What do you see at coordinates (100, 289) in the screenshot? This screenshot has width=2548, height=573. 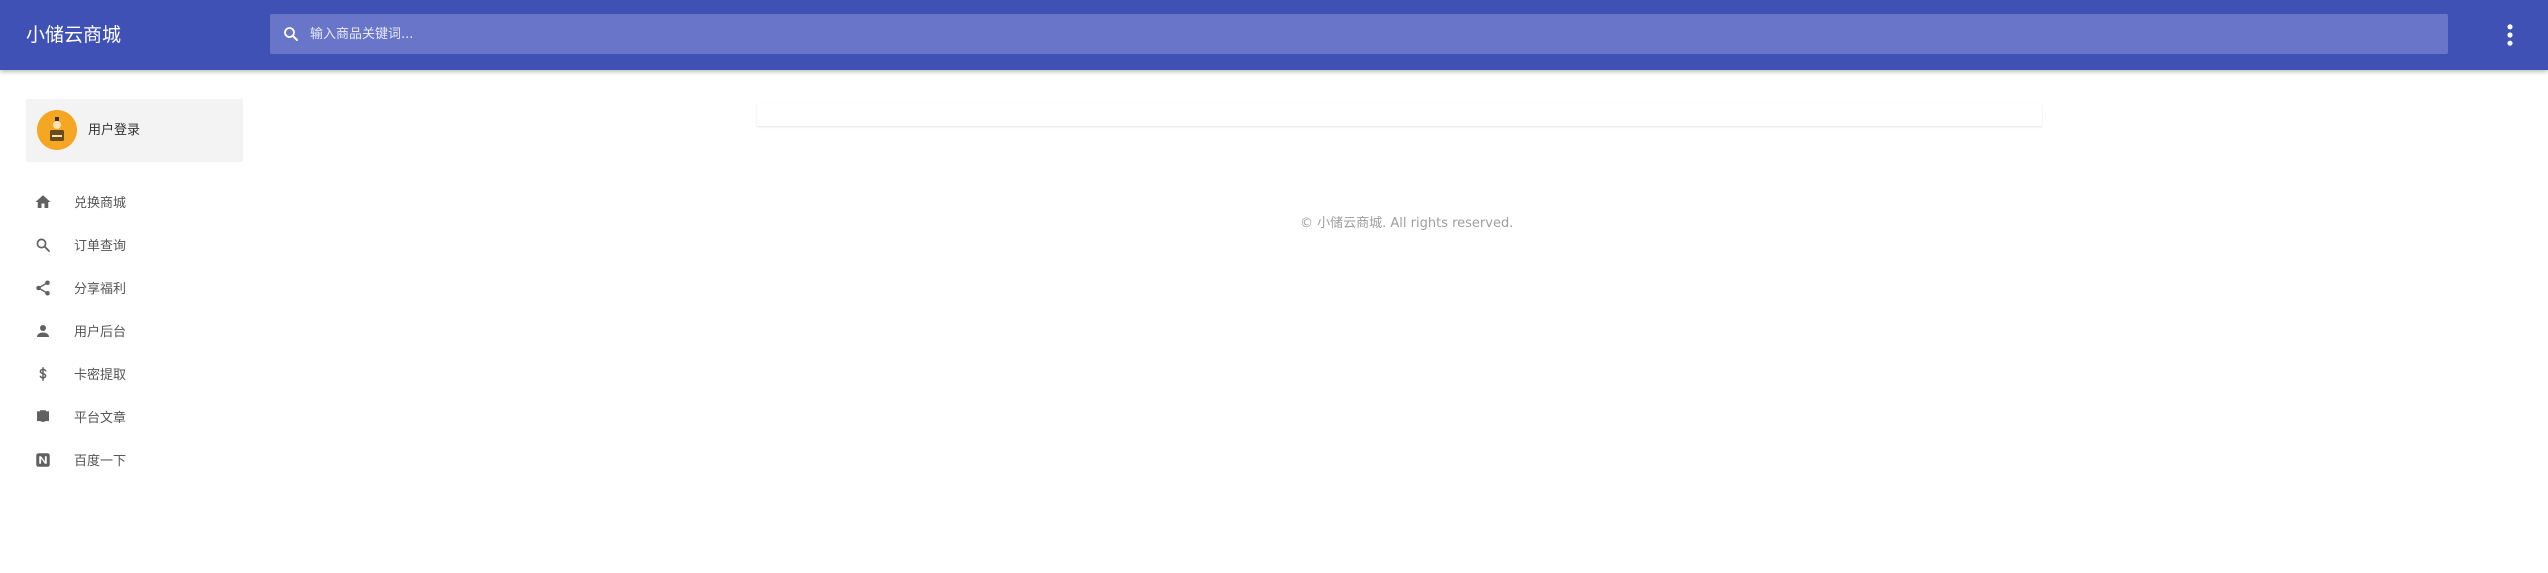 I see `sidebar-item-label: 分享福利` at bounding box center [100, 289].